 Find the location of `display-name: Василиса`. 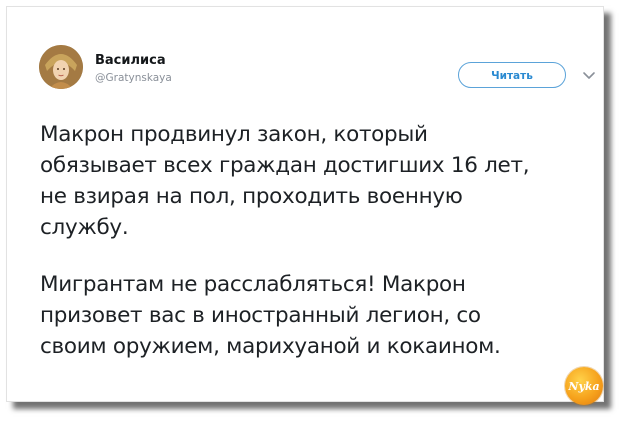

display-name: Василиса is located at coordinates (130, 60).